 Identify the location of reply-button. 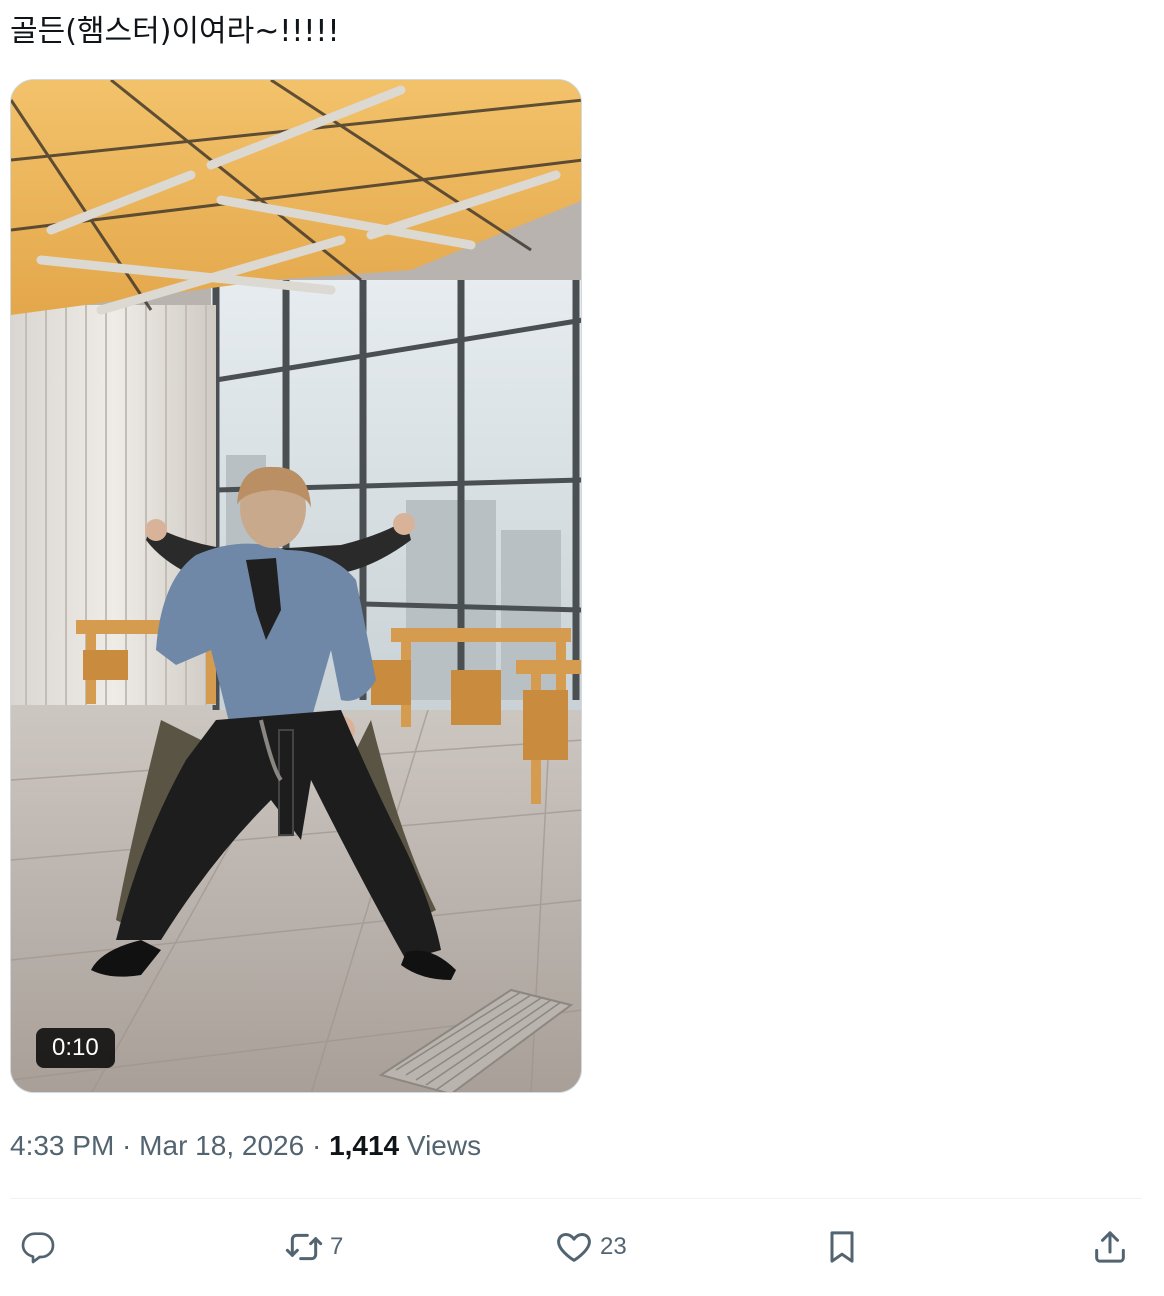
(38, 1247).